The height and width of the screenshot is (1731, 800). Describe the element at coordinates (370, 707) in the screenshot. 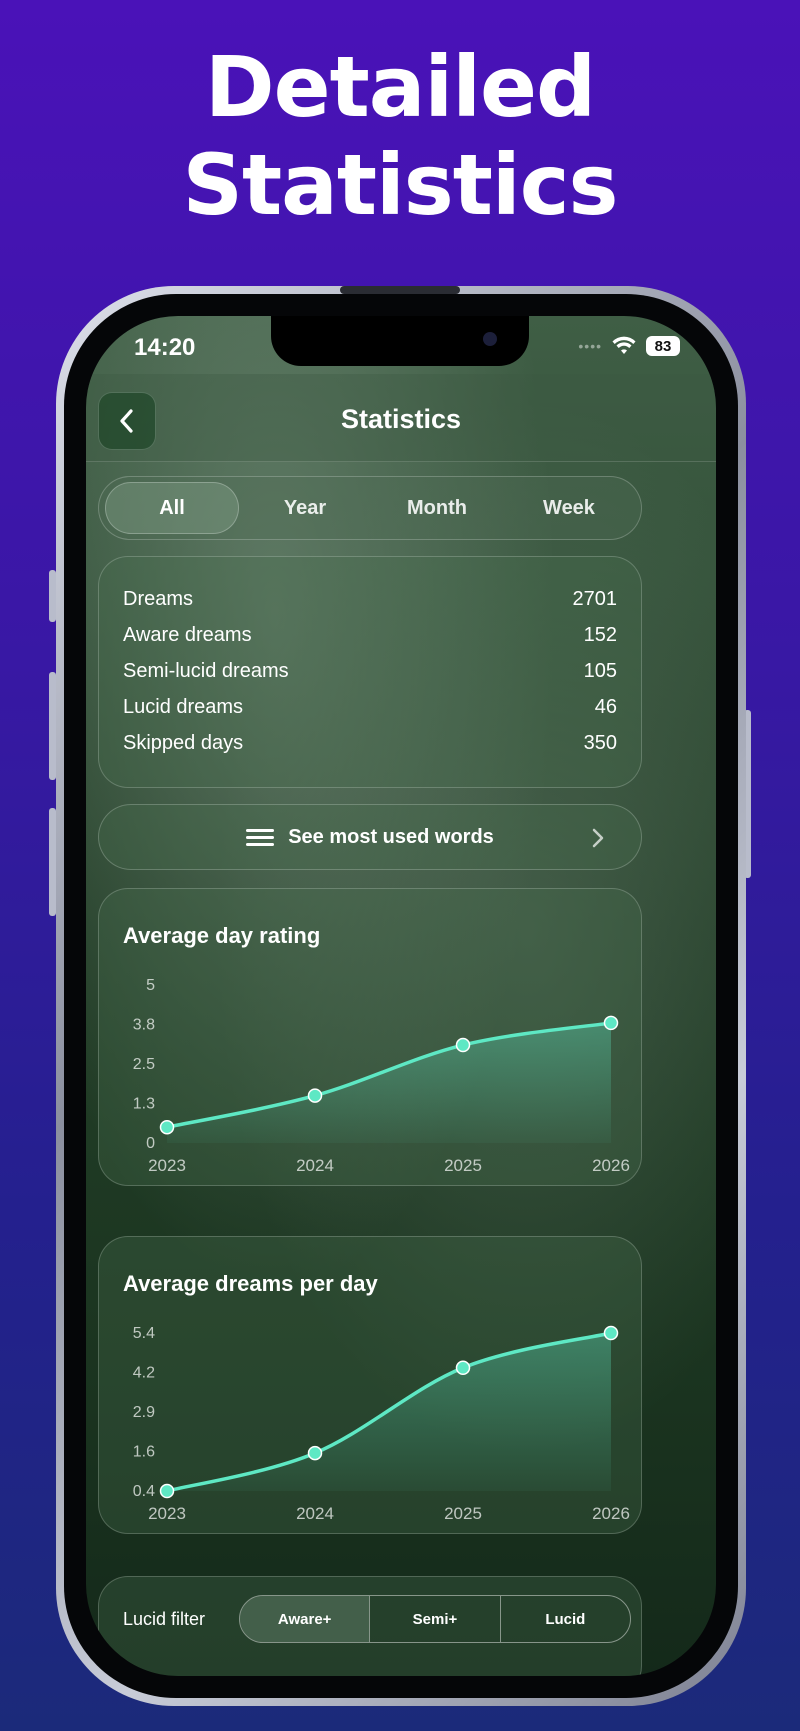

I see `stat-row-lucid-dreams: Lucid dreams 46` at that location.